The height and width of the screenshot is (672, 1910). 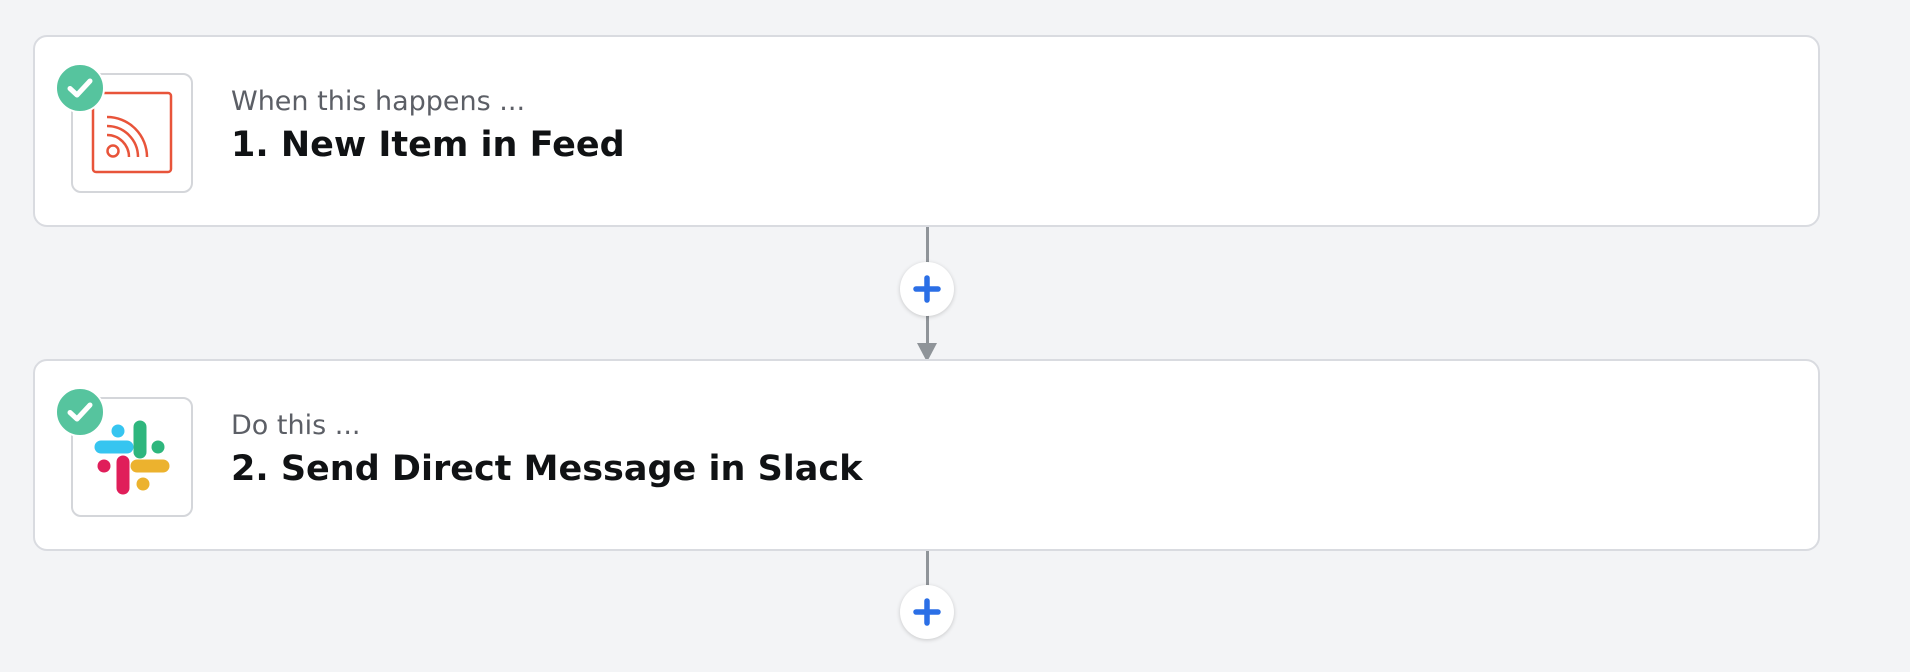 What do you see at coordinates (547, 469) in the screenshot?
I see `step-title: 2. Send Direct Message in Slack` at bounding box center [547, 469].